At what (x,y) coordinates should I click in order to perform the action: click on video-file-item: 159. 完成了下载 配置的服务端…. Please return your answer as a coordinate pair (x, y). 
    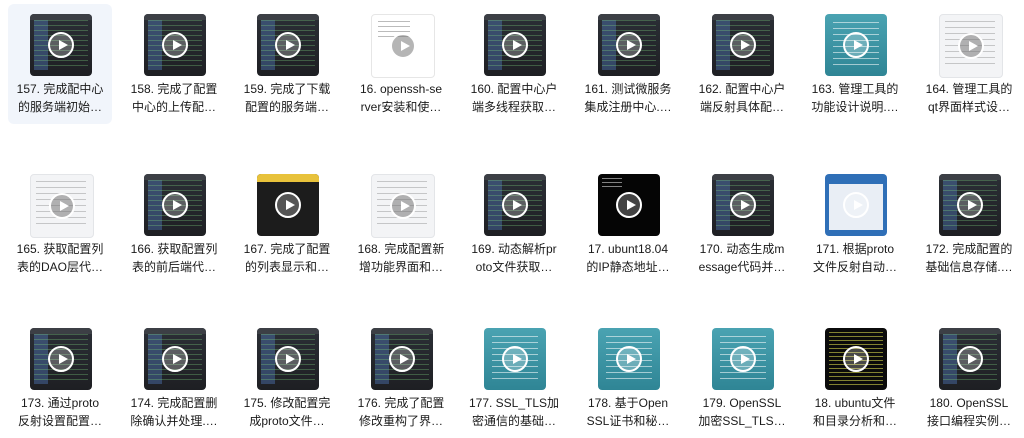
    Looking at the image, I should click on (287, 64).